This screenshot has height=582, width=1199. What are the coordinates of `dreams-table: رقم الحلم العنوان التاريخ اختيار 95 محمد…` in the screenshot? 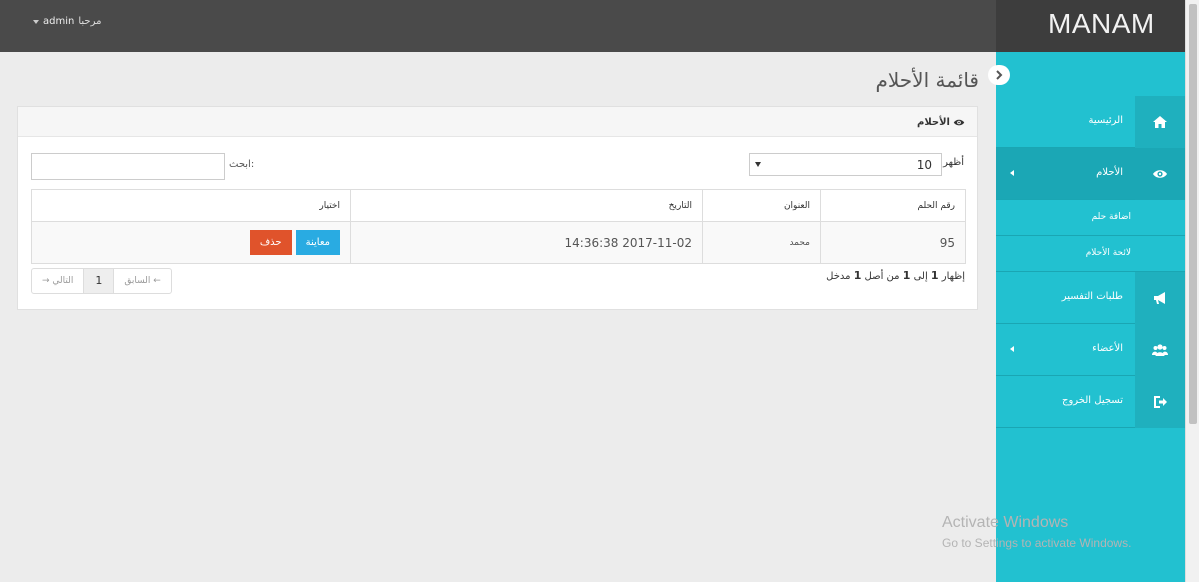 It's located at (498, 226).